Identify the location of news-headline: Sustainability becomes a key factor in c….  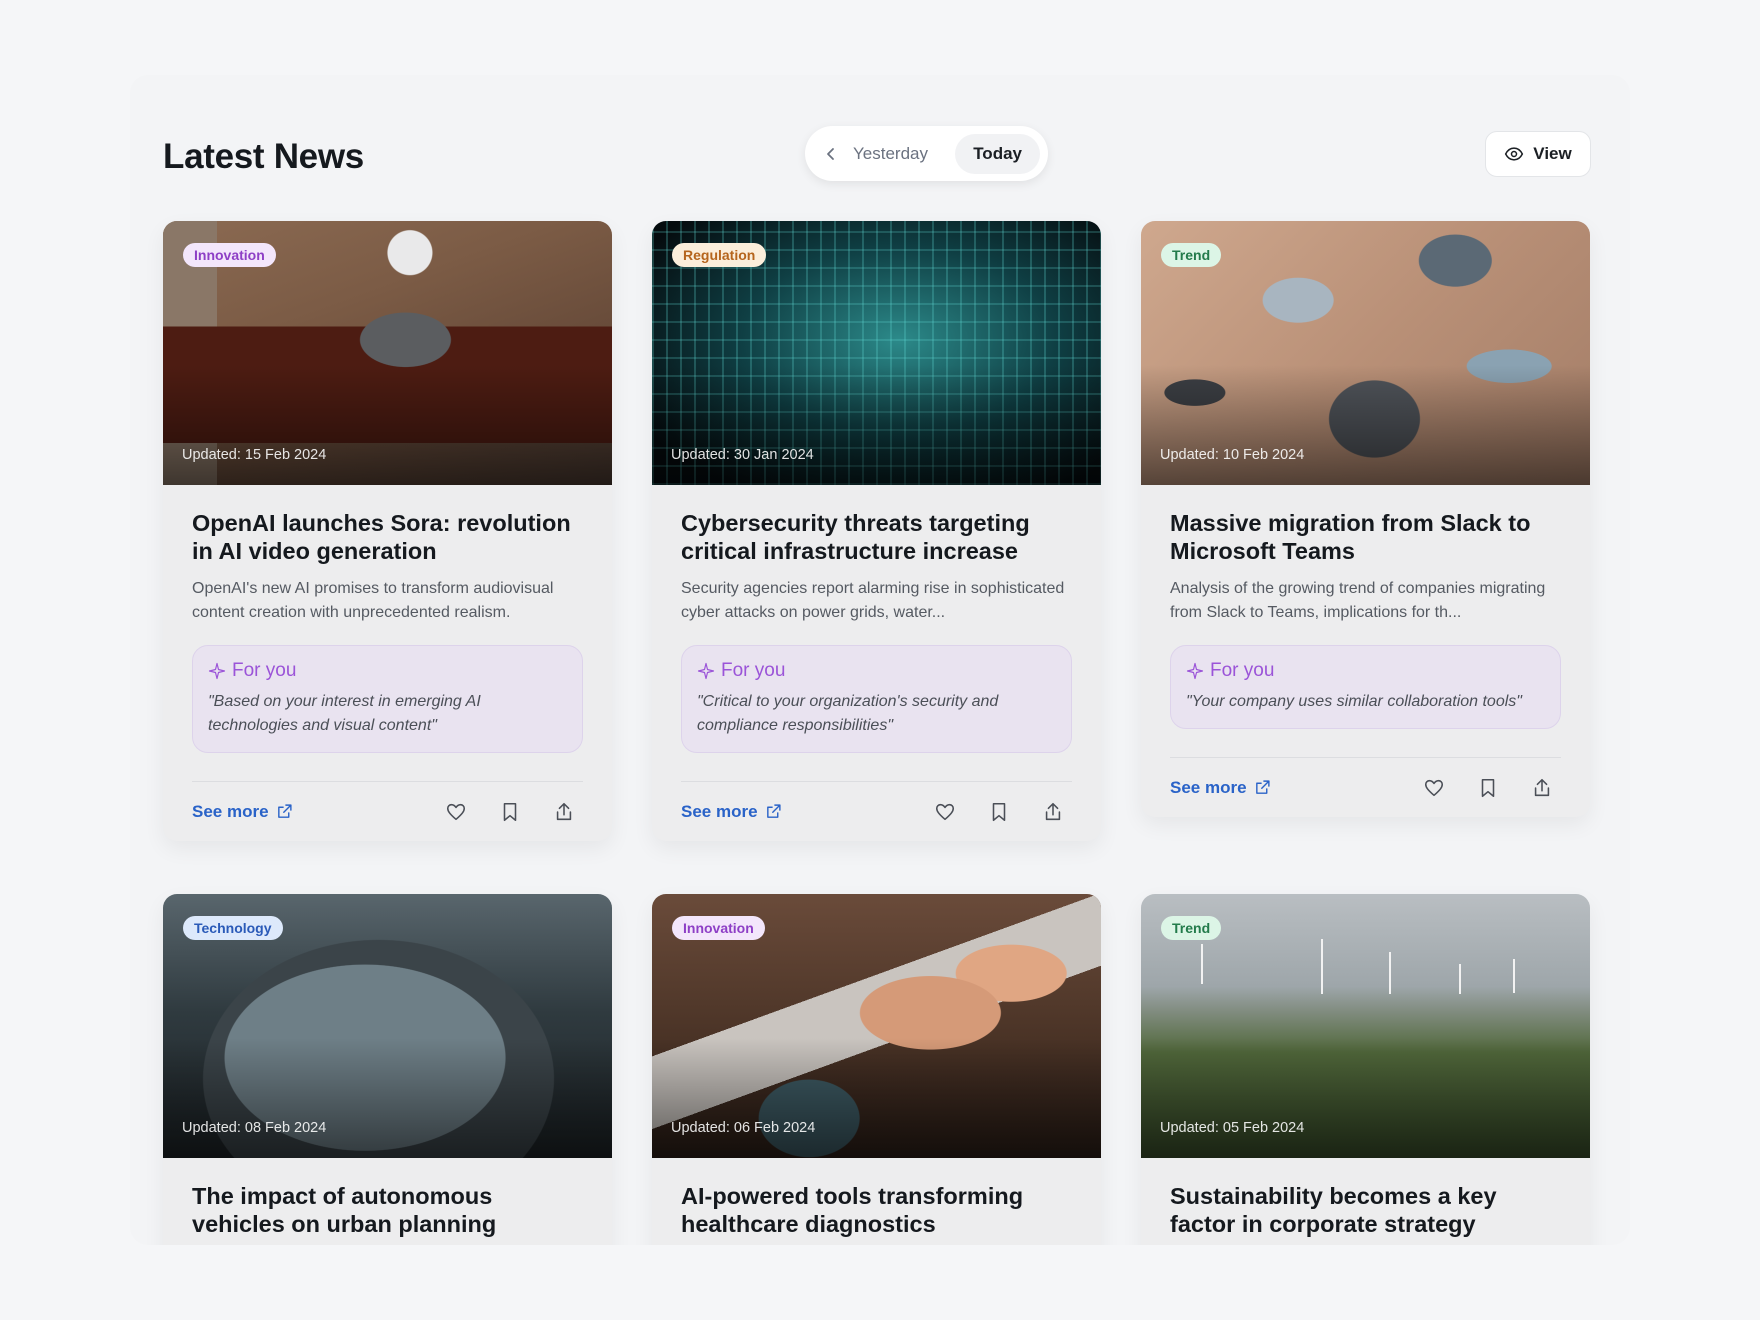
(1365, 1210).